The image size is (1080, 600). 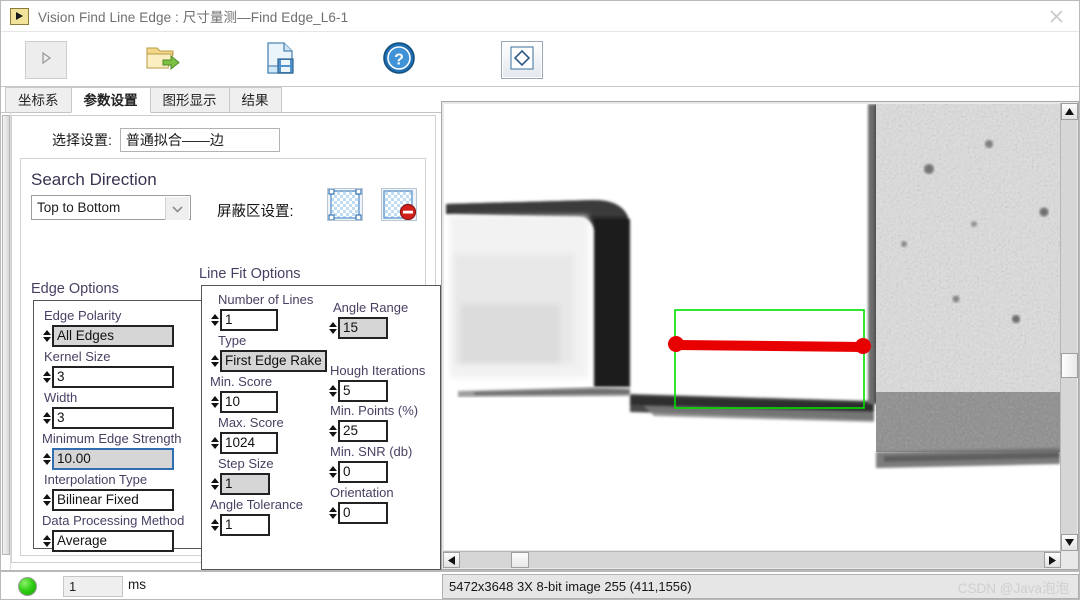 I want to click on tab-label: 坐标系, so click(x=38, y=100).